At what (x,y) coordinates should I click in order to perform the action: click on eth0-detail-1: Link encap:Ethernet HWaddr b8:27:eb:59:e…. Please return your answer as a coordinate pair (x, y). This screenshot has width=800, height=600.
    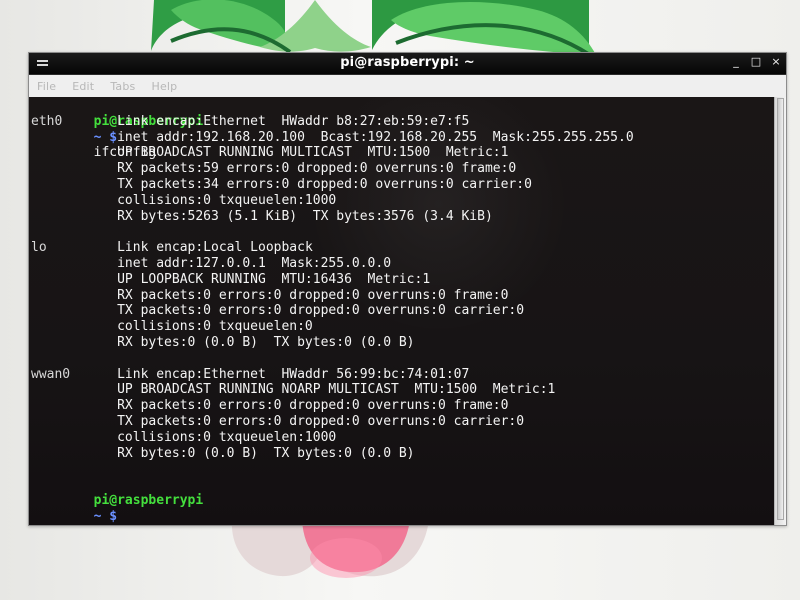
    Looking at the image, I should click on (293, 121).